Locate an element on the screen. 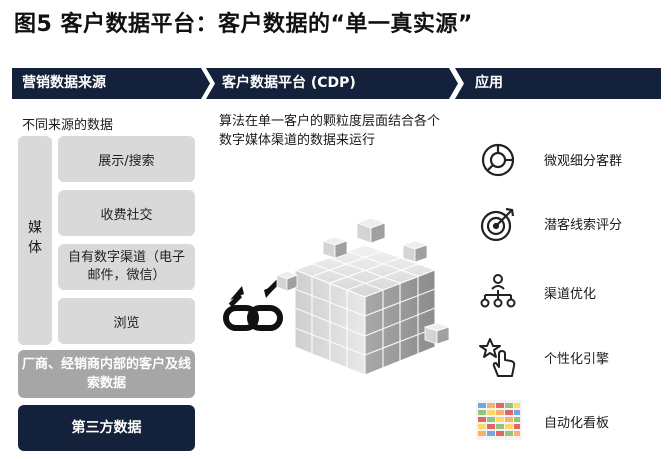 The width and height of the screenshot is (671, 459). target-icon is located at coordinates (497, 224).